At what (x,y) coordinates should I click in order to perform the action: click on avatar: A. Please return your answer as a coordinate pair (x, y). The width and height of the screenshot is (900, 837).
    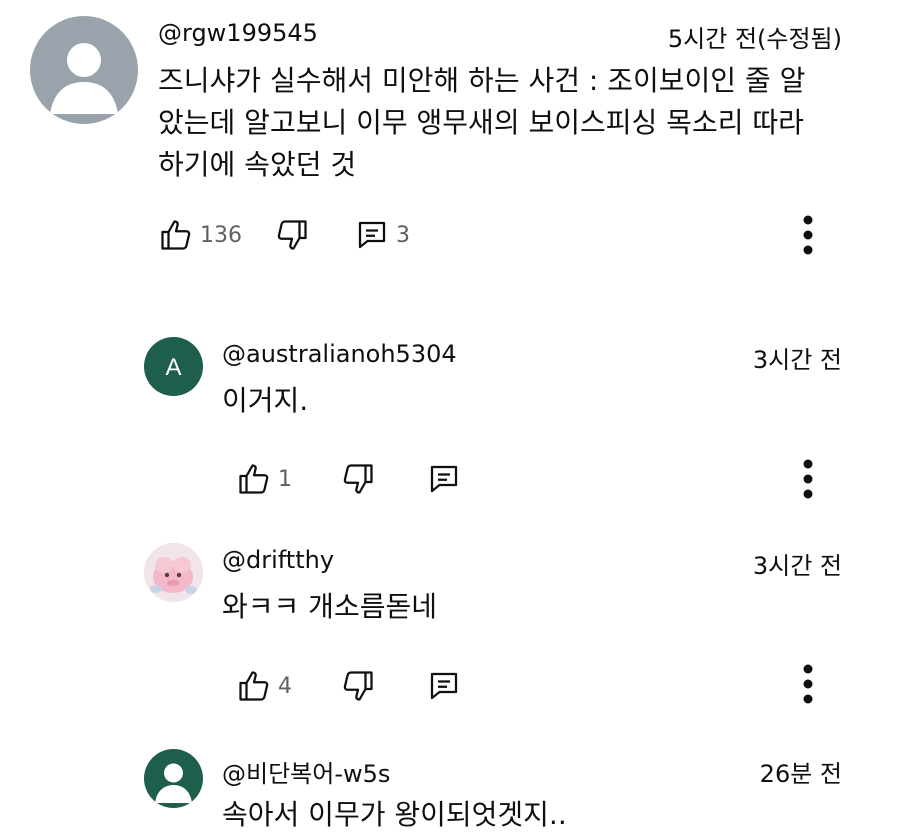
    Looking at the image, I should click on (173, 366).